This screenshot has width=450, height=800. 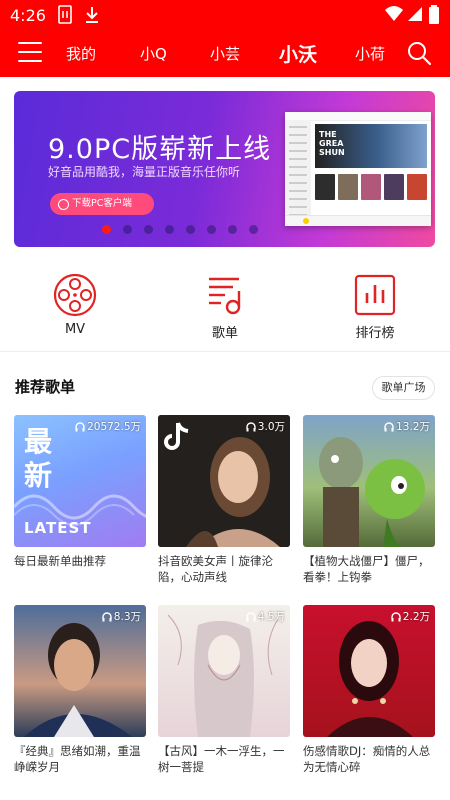 What do you see at coordinates (413, 427) in the screenshot?
I see `play-count-value: 13.2万` at bounding box center [413, 427].